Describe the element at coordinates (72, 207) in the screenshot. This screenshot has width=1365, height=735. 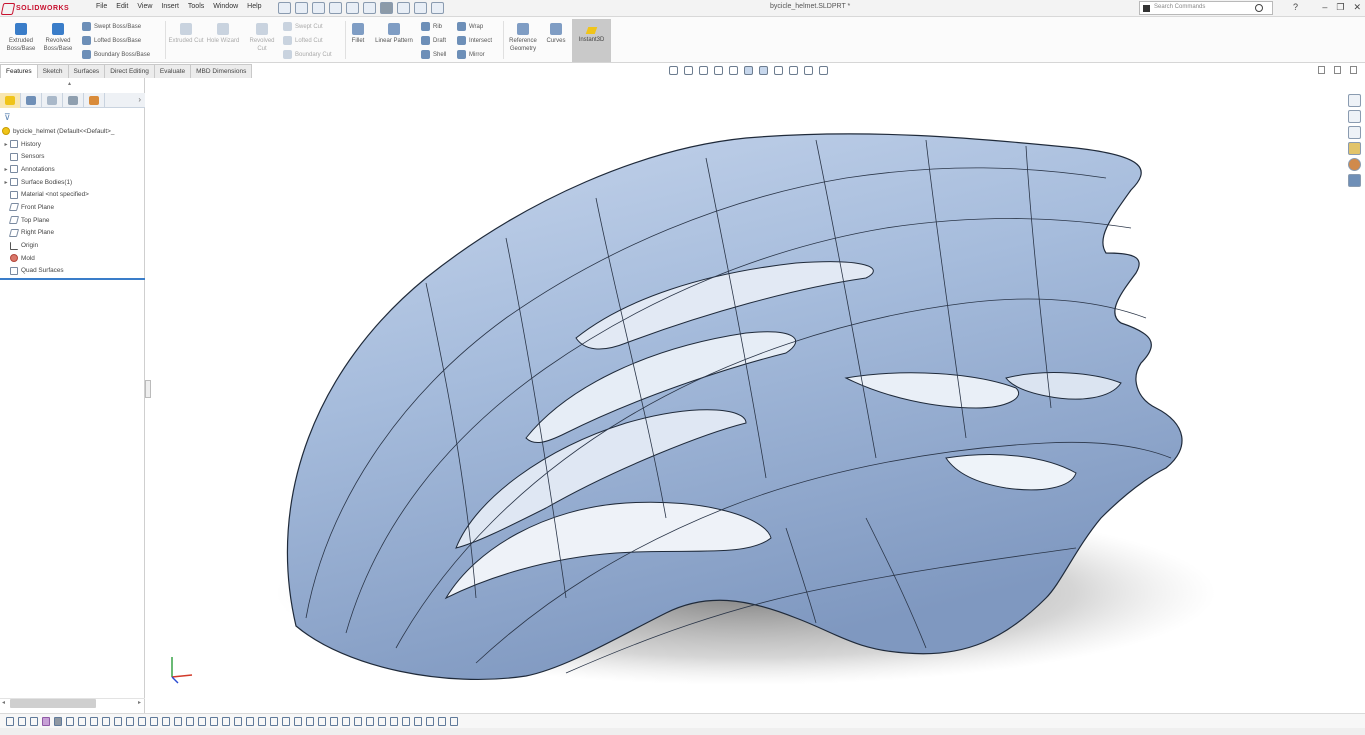
I see `tree-item-front-plane: Front Plane` at that location.